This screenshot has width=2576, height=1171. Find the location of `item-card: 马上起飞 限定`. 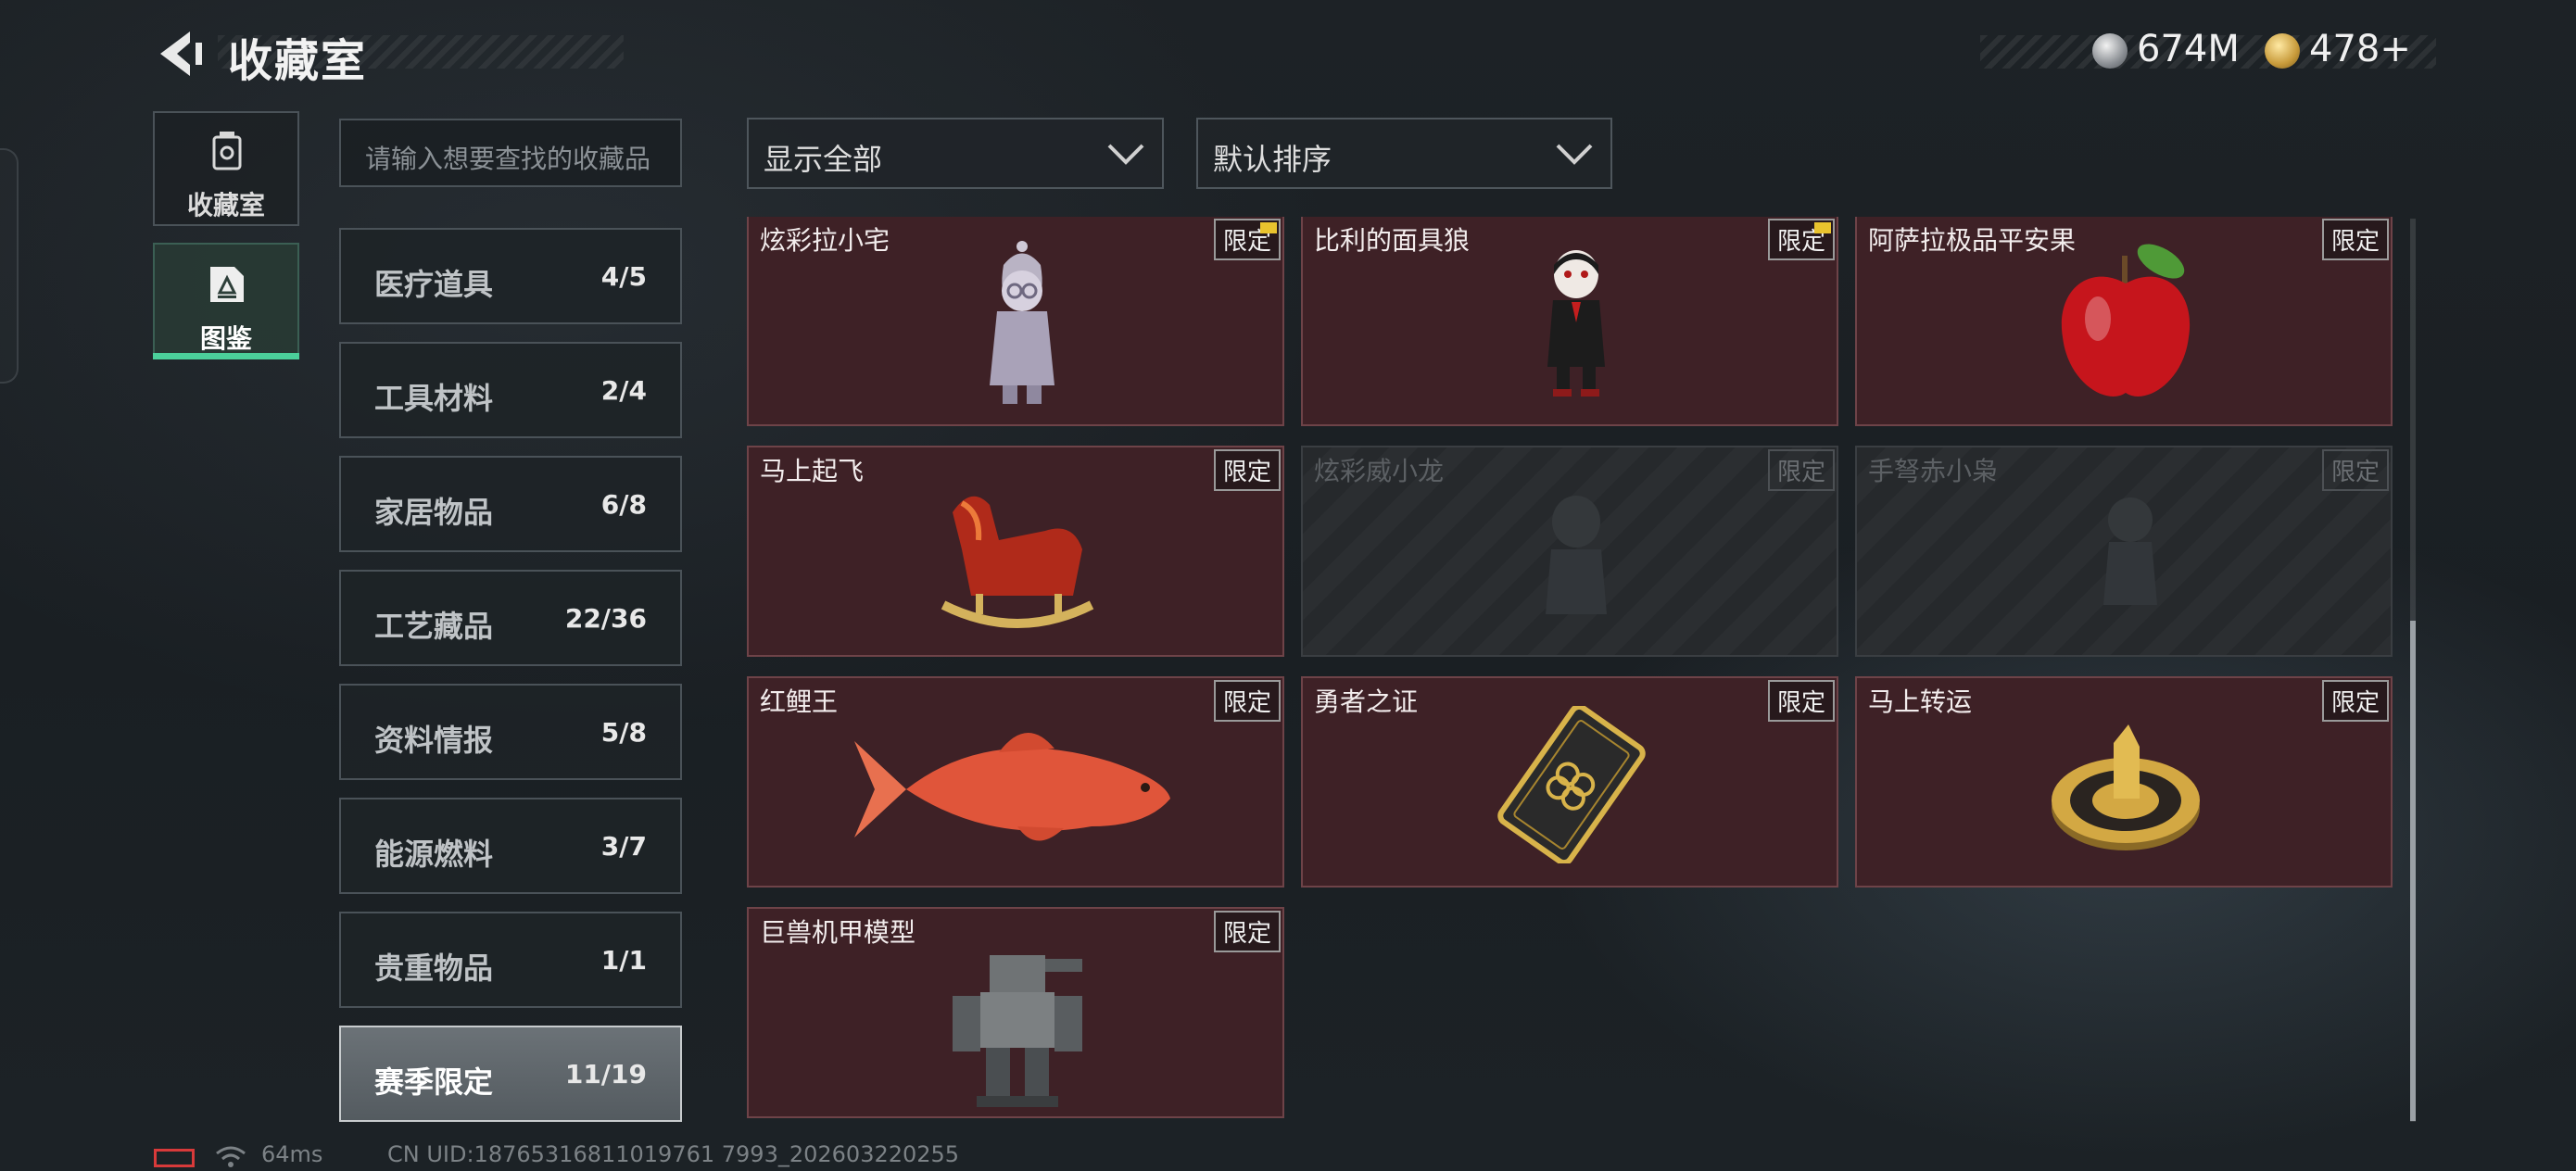

item-card: 马上起飞 限定 is located at coordinates (1015, 552).